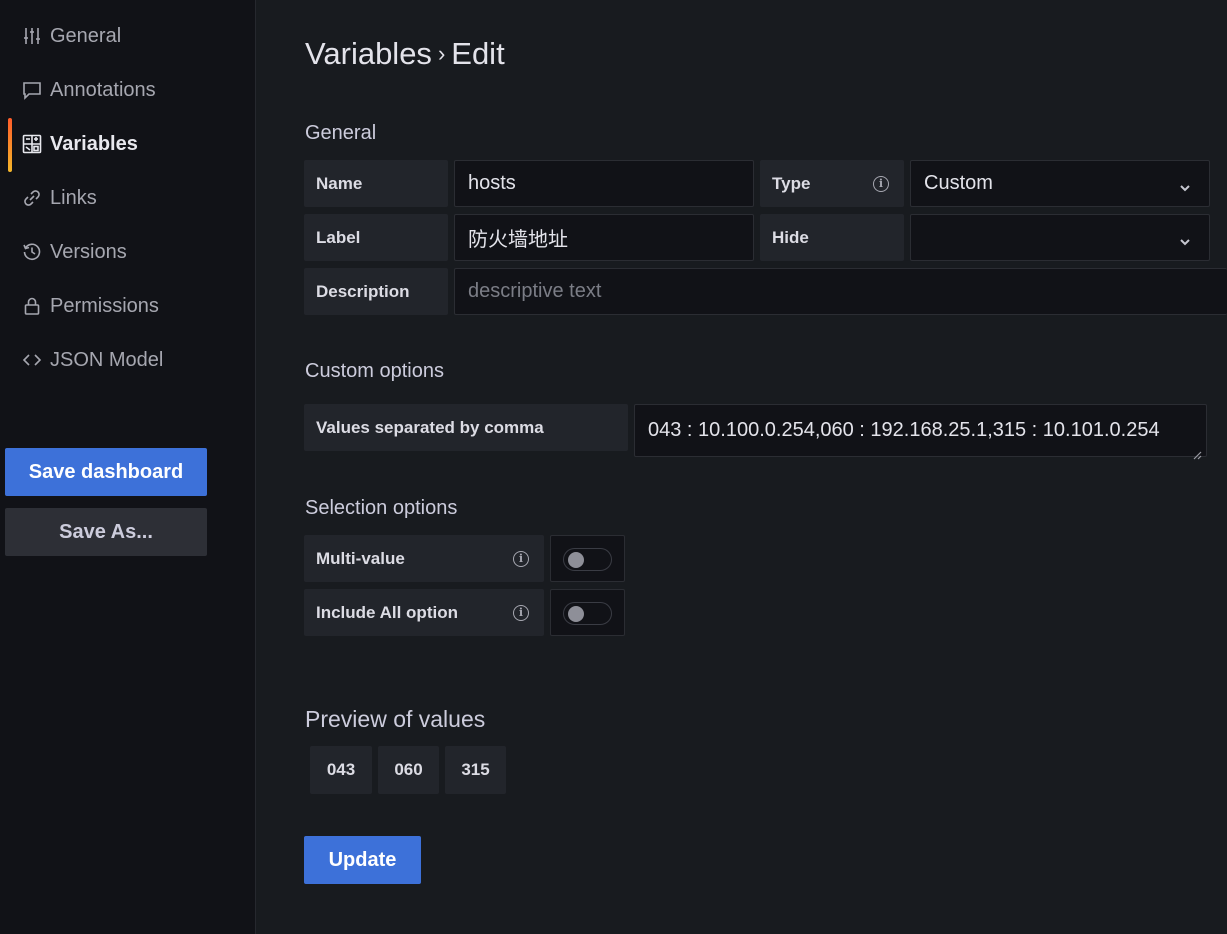 Image resolution: width=1227 pixels, height=934 pixels. Describe the element at coordinates (381, 508) in the screenshot. I see `selection-options-heading: Selection options` at that location.